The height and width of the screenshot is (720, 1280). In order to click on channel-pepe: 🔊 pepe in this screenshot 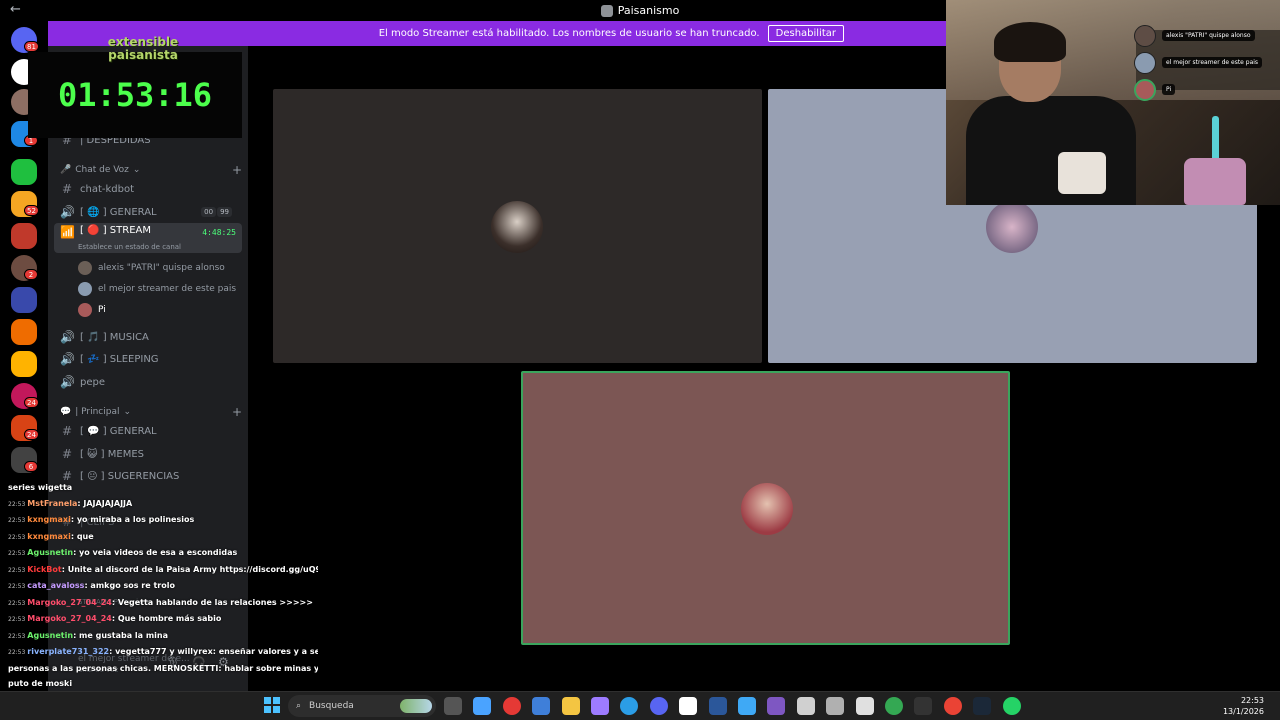, I will do `click(148, 382)`.